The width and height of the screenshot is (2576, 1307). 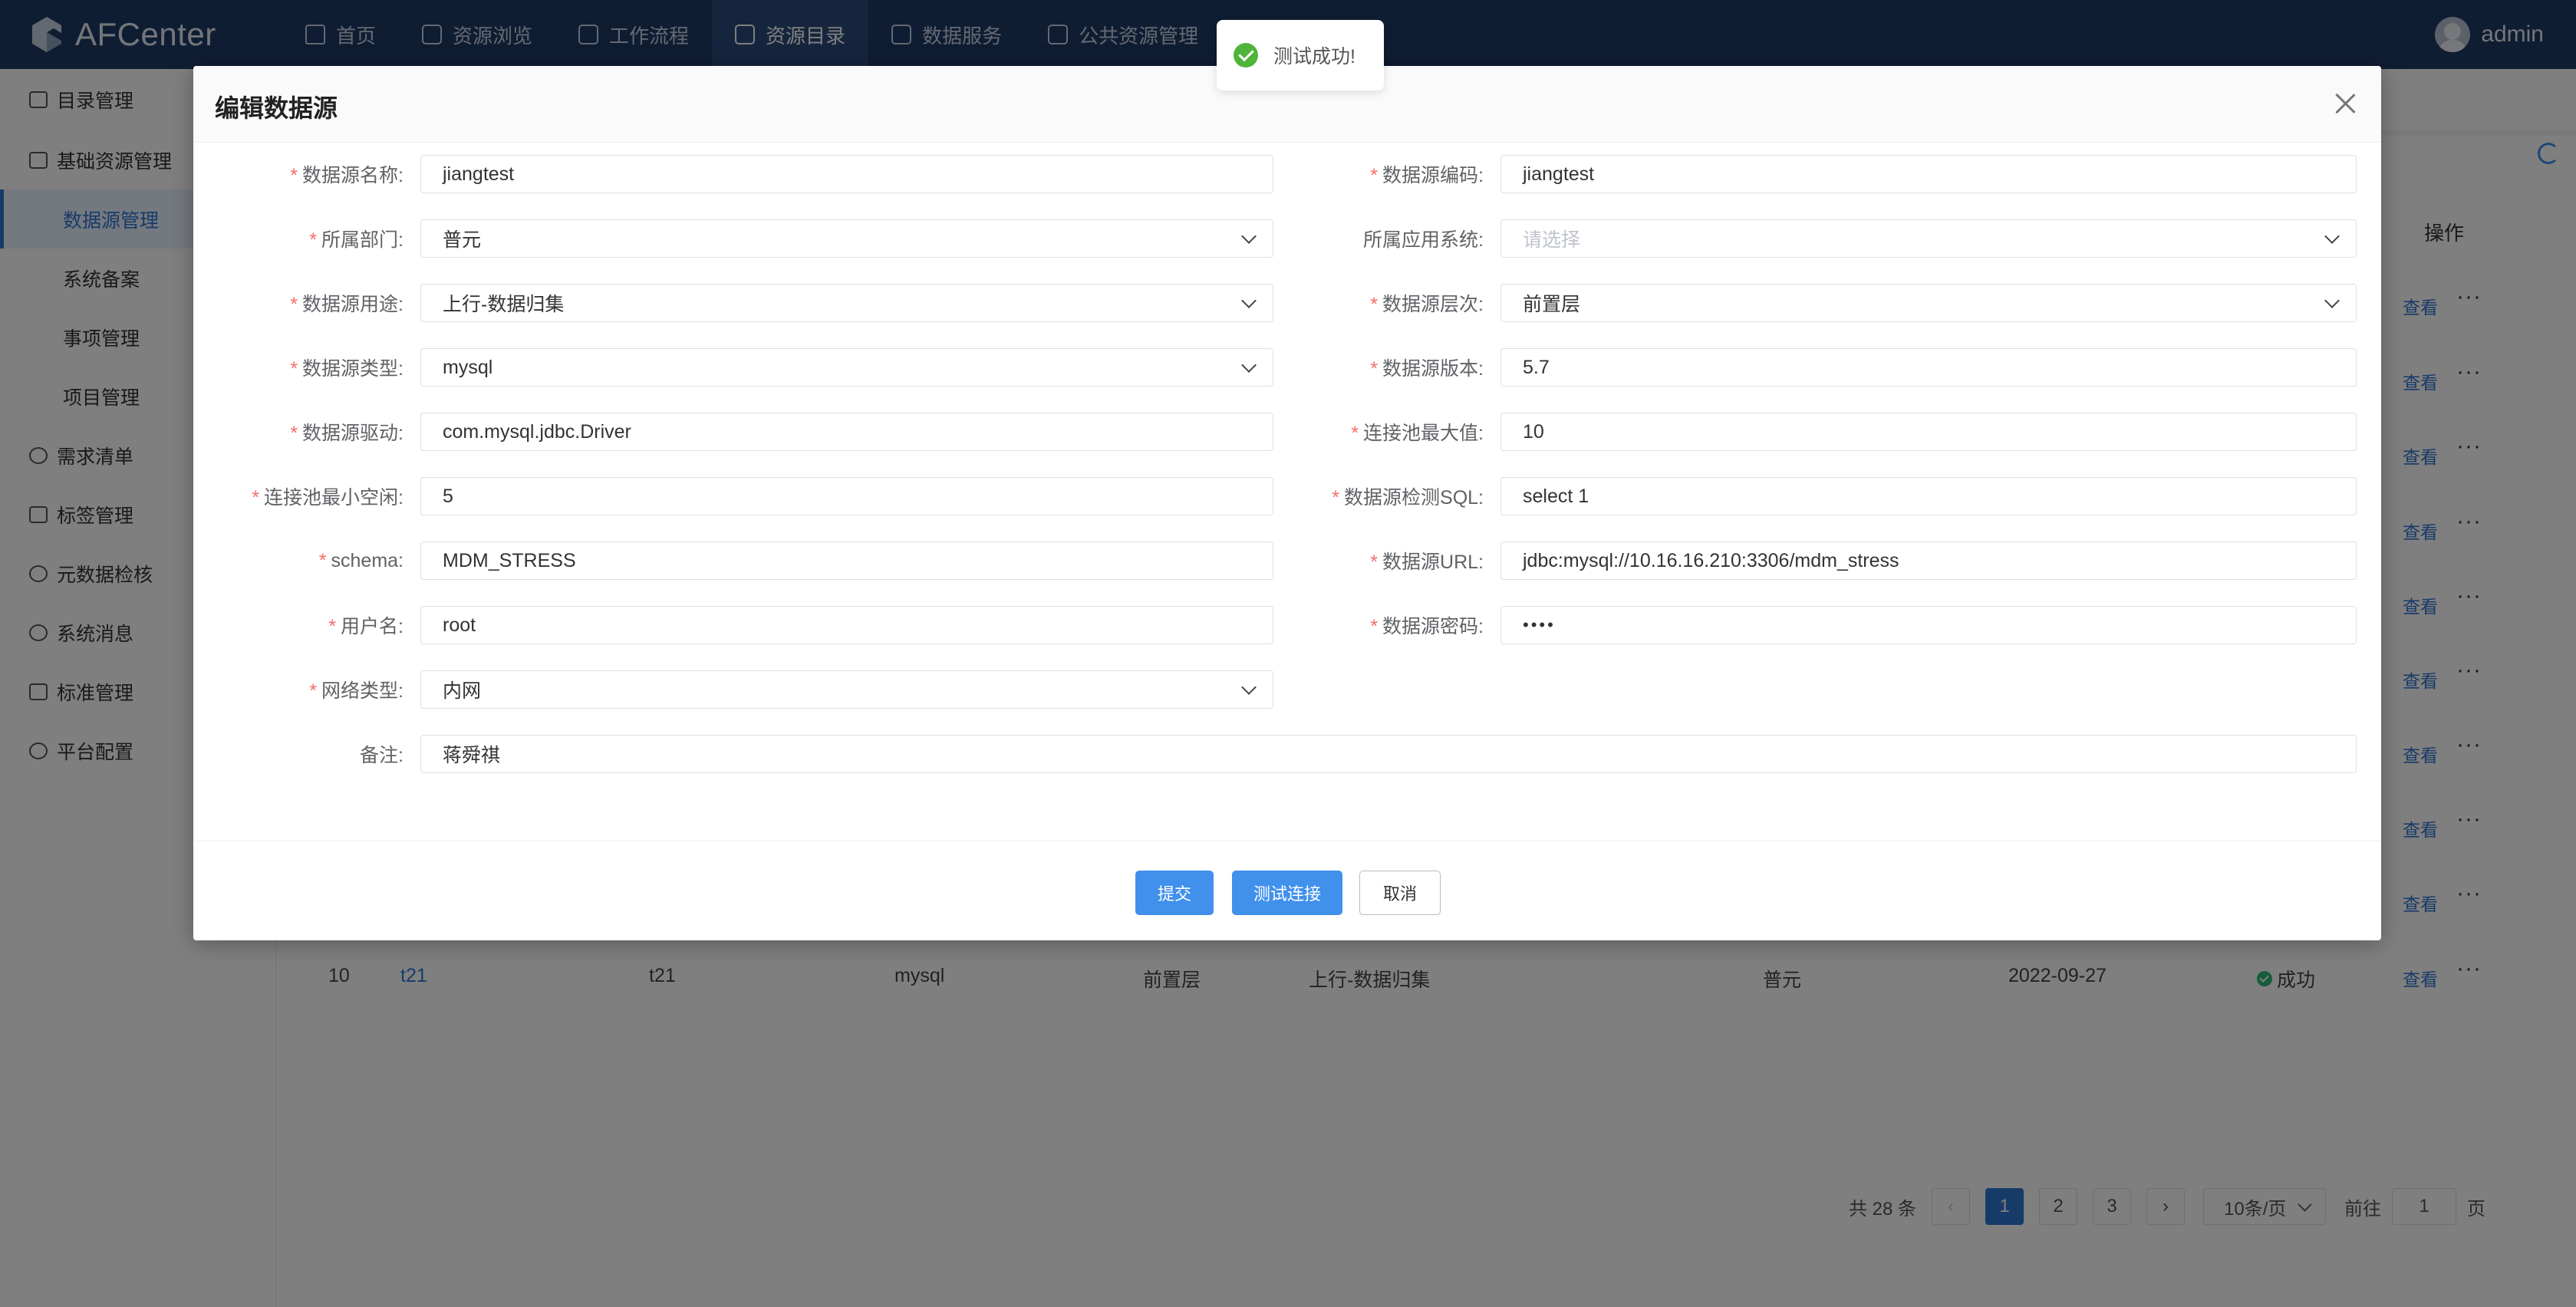 I want to click on pool-max-label: * 连接池最大值:, so click(x=1417, y=433).